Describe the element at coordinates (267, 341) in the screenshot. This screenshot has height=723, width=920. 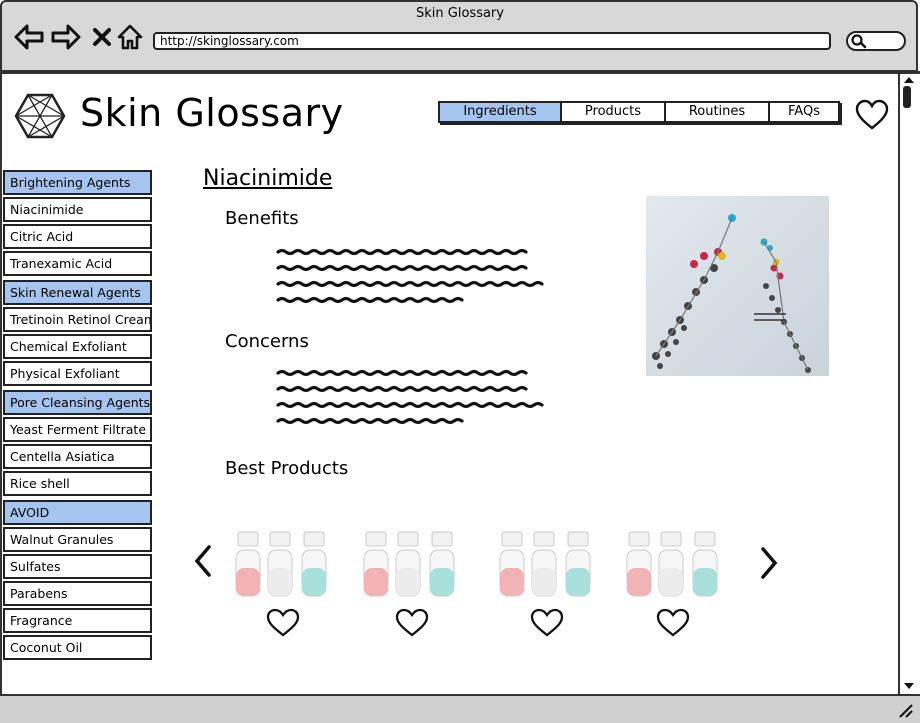
I see `concerns-heading: Concerns` at that location.